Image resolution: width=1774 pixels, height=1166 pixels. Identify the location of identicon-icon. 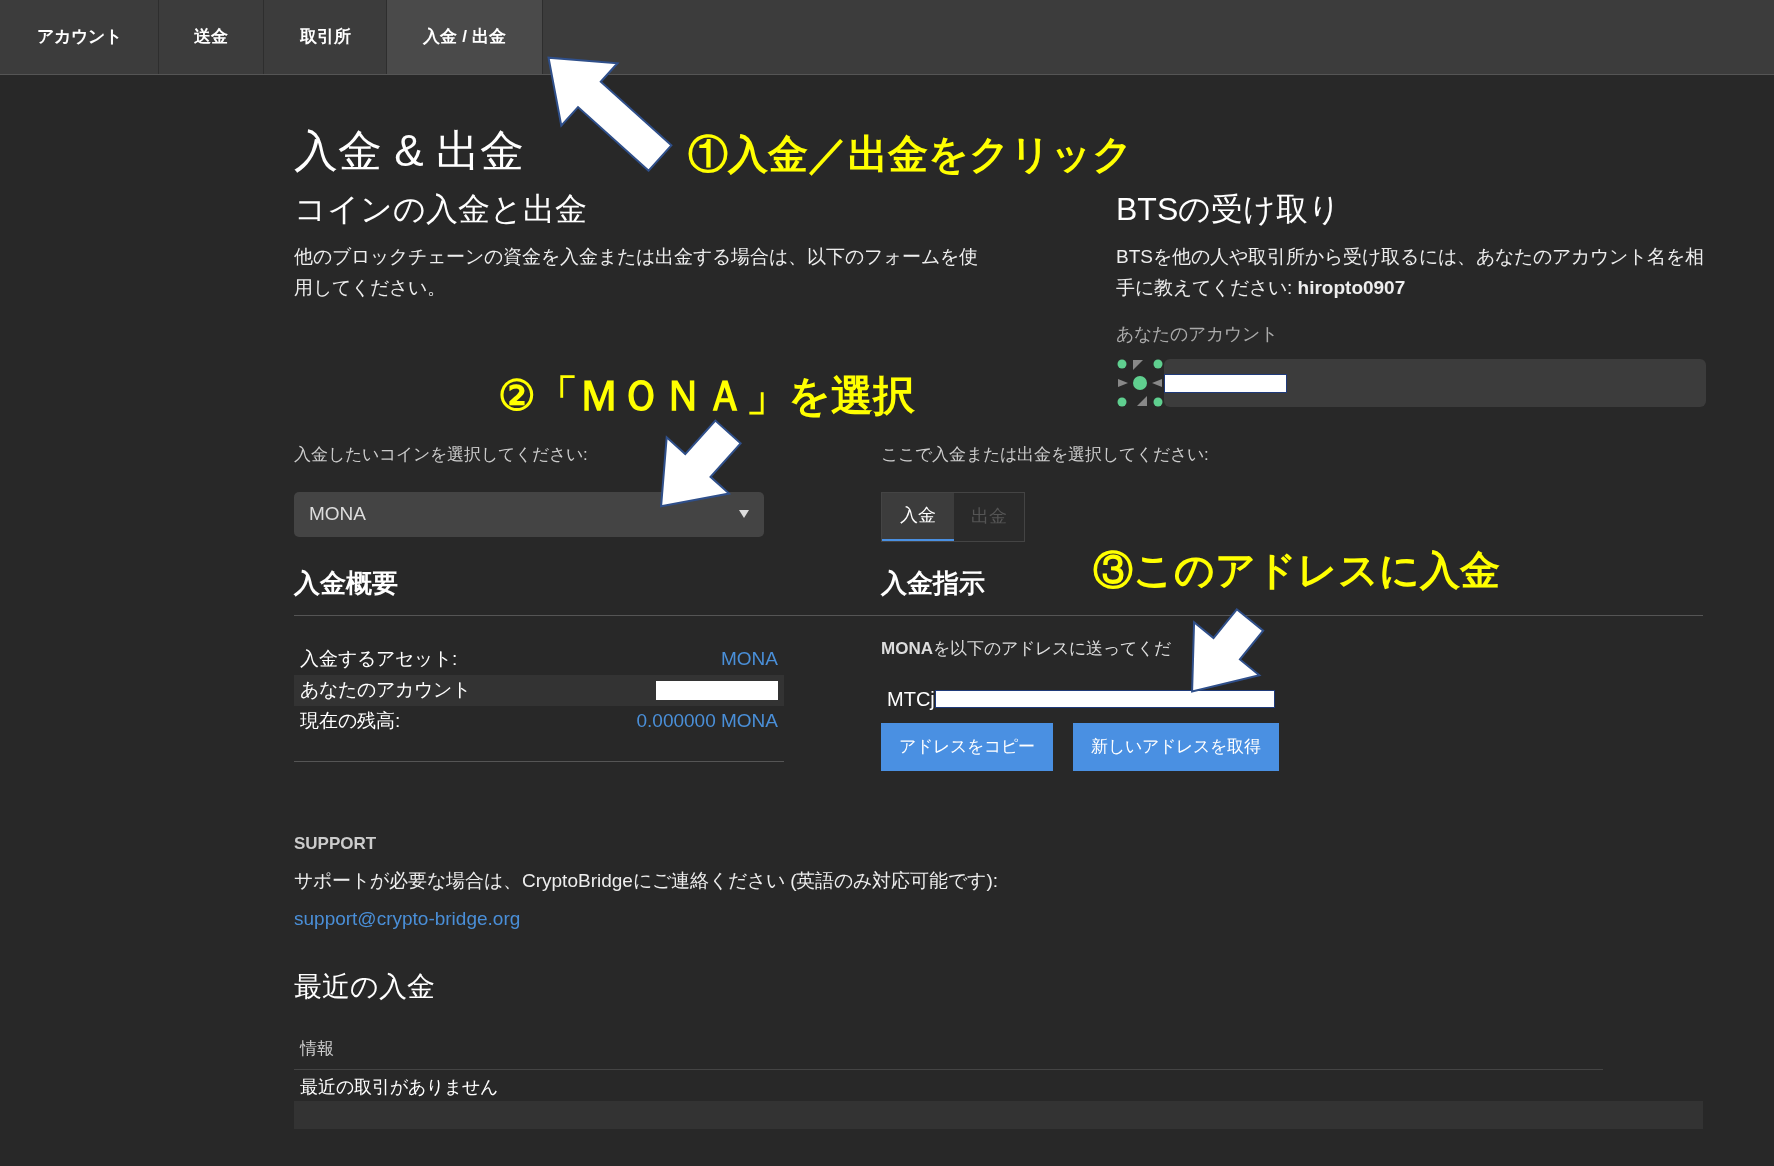
(1140, 383).